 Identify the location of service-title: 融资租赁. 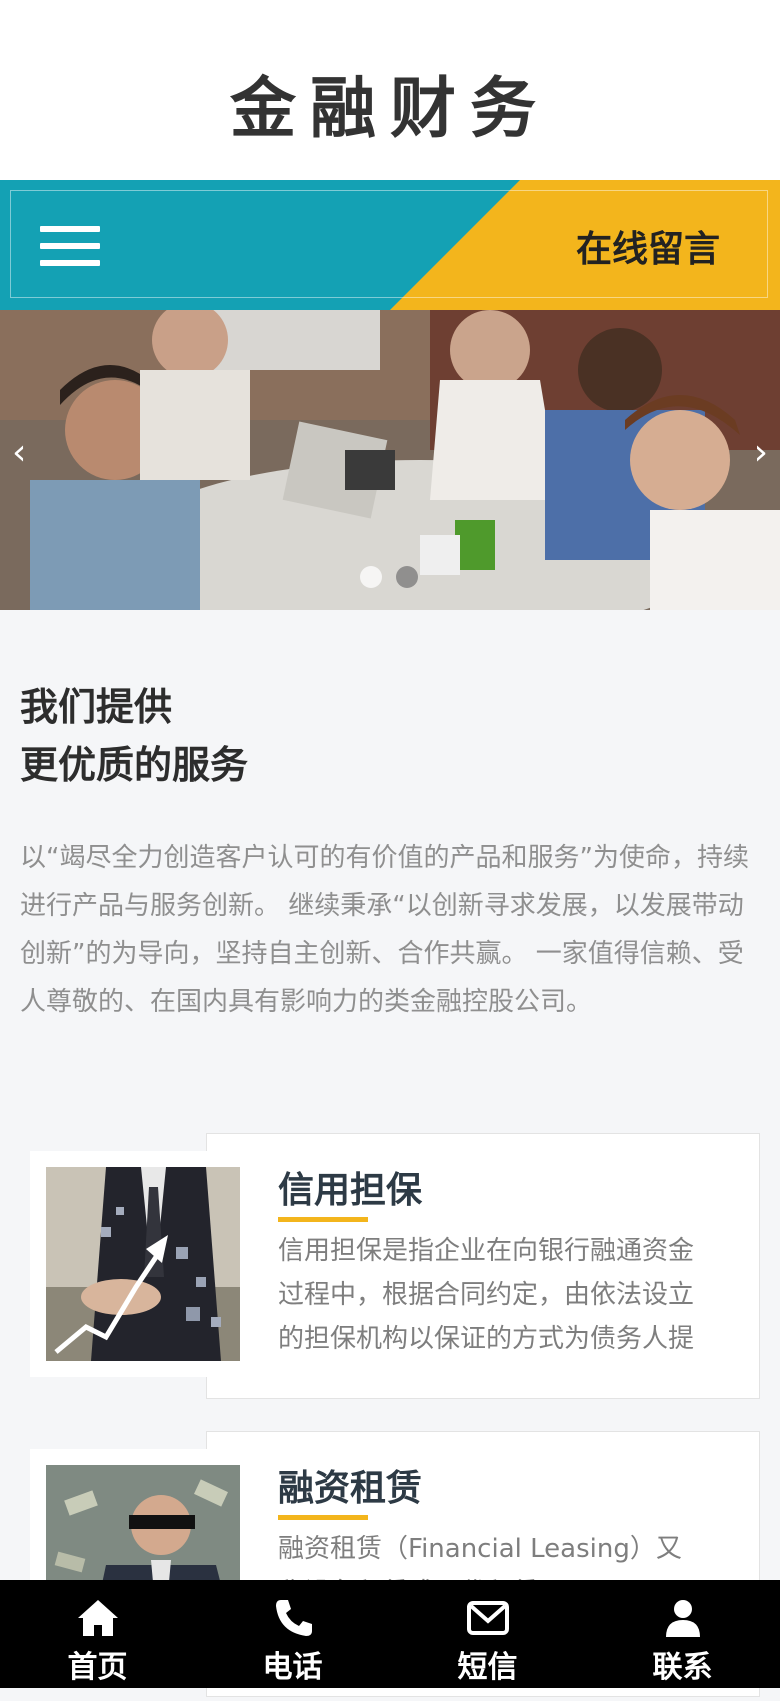
(350, 1485).